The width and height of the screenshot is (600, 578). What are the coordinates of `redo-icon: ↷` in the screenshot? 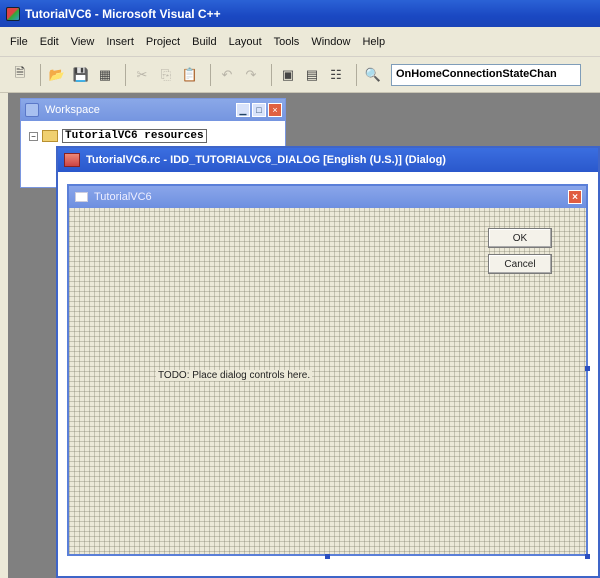 It's located at (251, 75).